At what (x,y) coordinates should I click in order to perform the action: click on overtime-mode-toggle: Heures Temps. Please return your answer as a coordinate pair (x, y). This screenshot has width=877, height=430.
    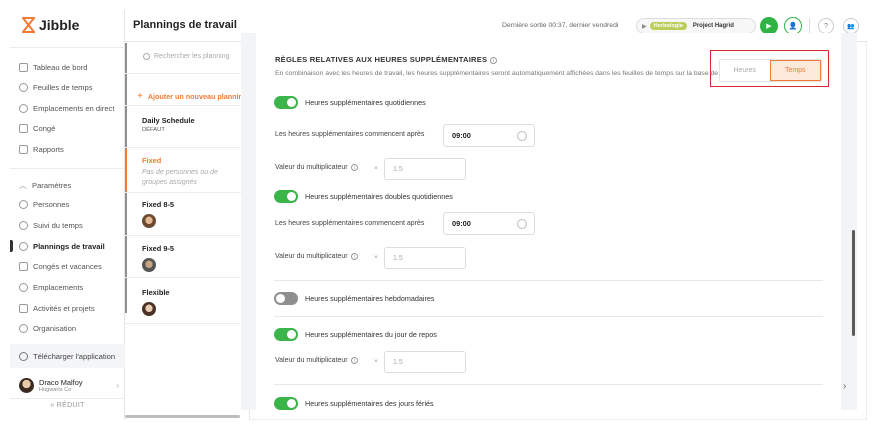
    Looking at the image, I should click on (770, 70).